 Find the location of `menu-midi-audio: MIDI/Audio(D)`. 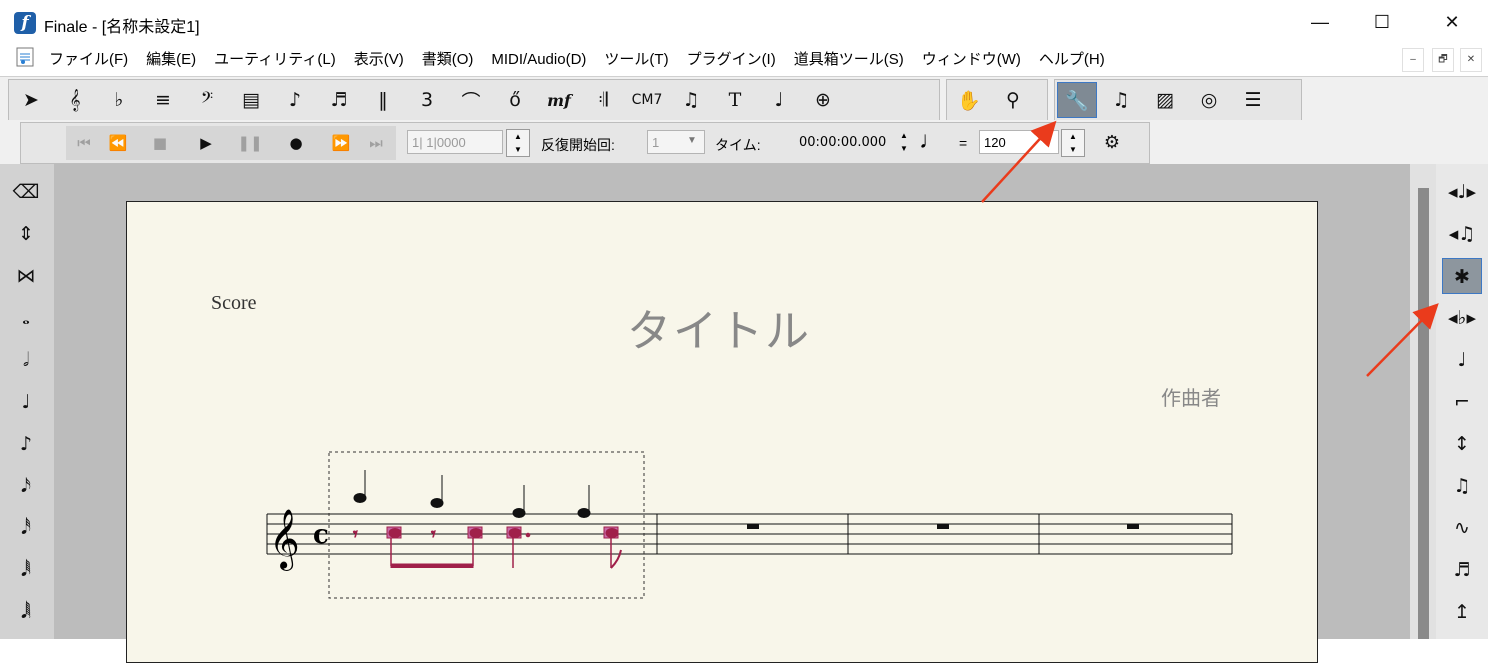

menu-midi-audio: MIDI/Audio(D) is located at coordinates (538, 60).